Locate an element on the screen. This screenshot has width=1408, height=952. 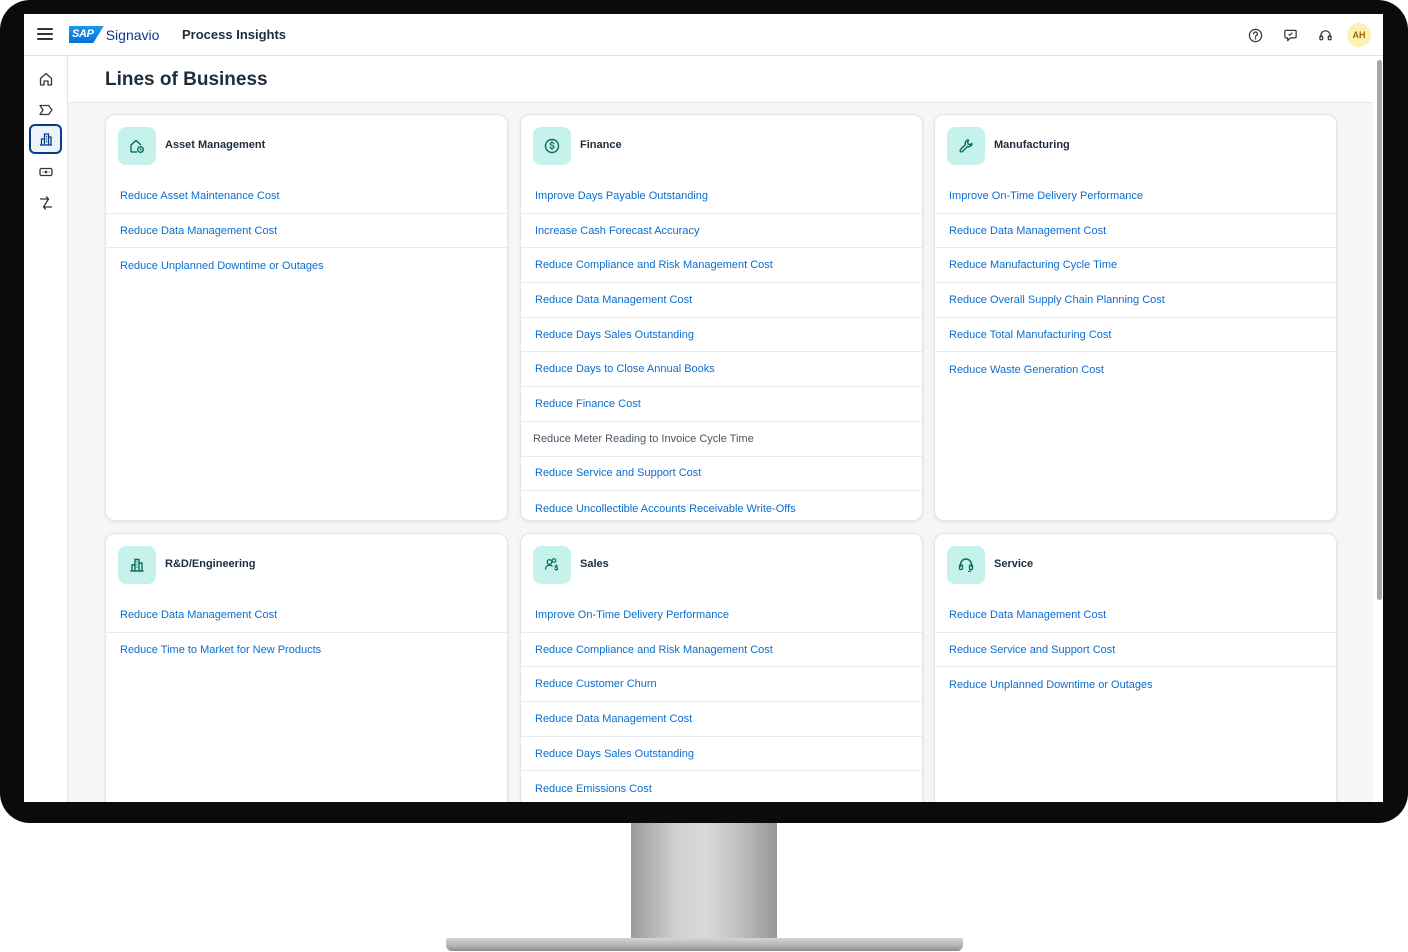
card-title: Sales is located at coordinates (594, 564).